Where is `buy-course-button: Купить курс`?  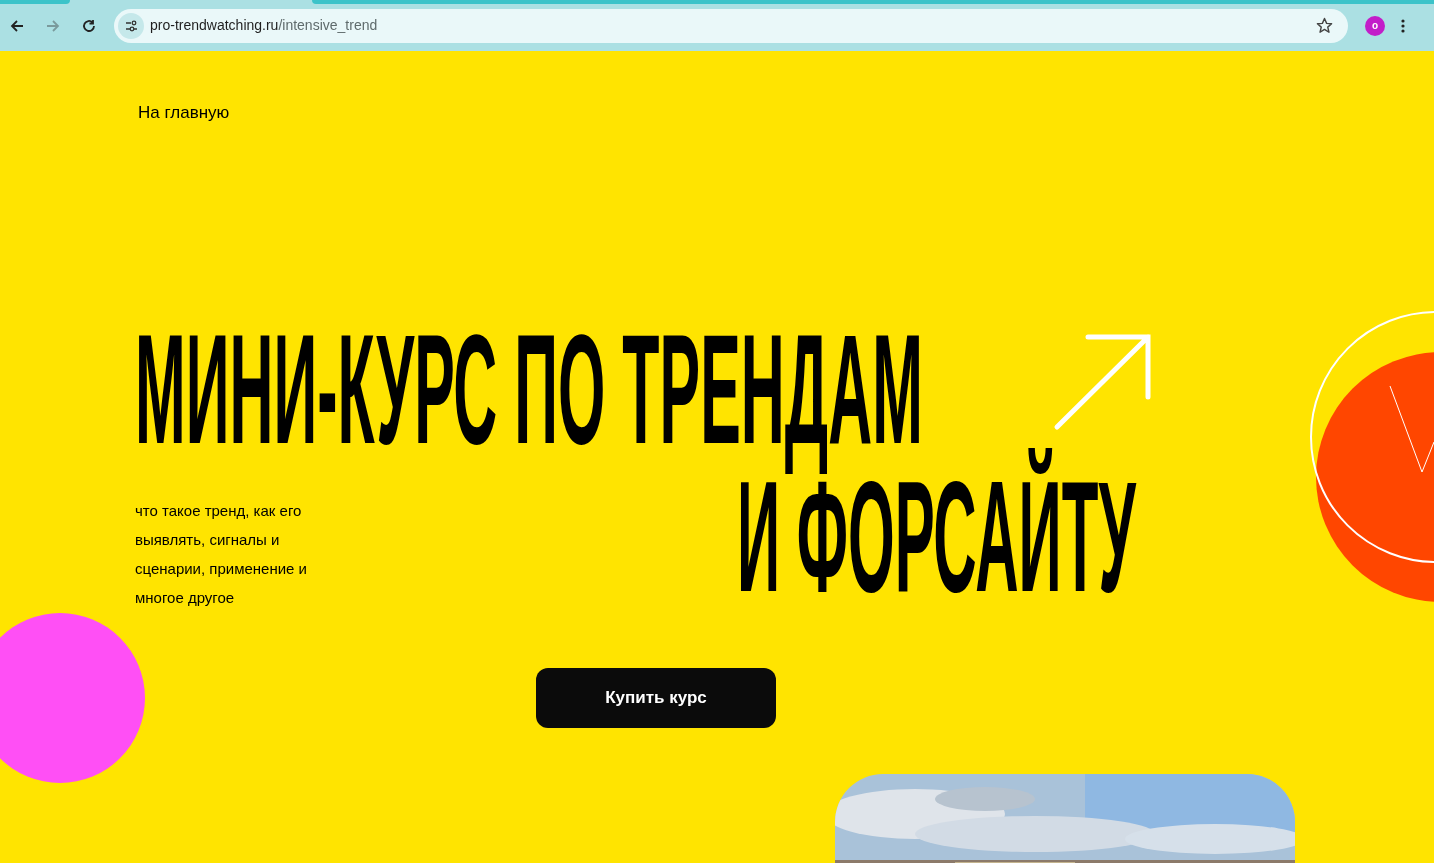
buy-course-button: Купить курс is located at coordinates (656, 697).